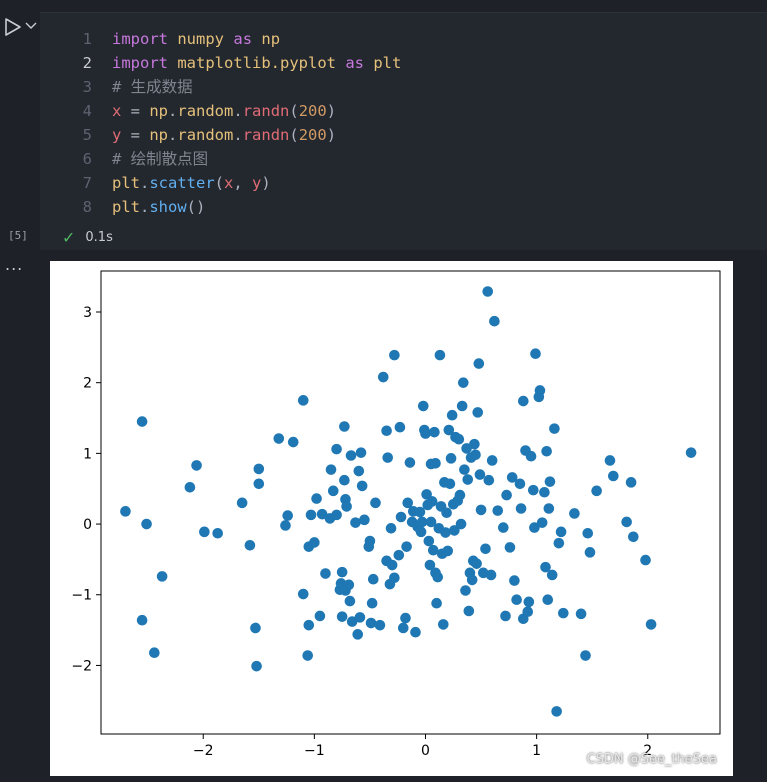 This screenshot has width=767, height=782. Describe the element at coordinates (152, 87) in the screenshot. I see `code-text: # 生成数据` at that location.